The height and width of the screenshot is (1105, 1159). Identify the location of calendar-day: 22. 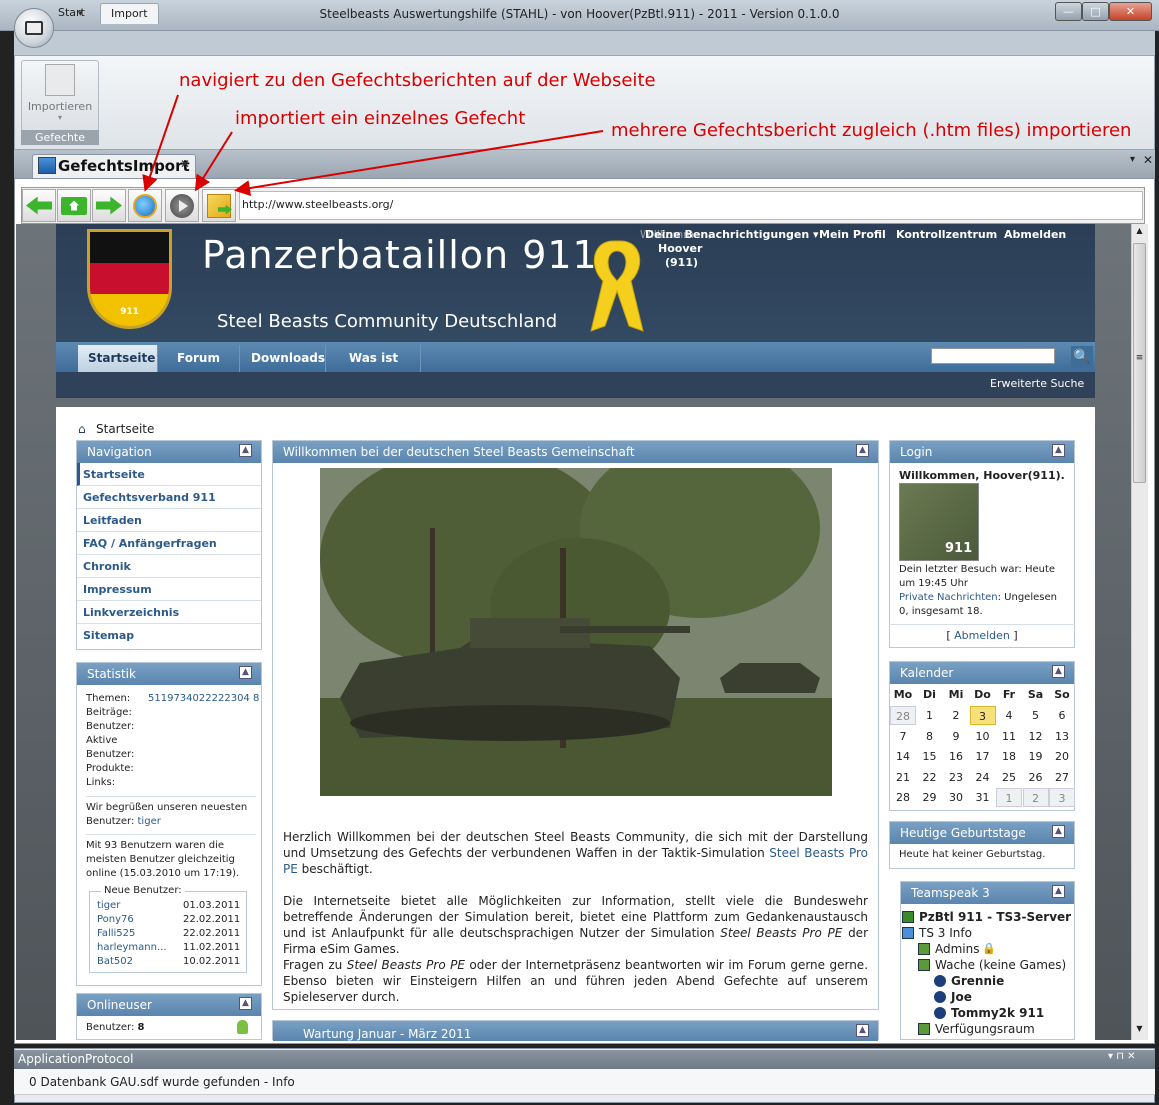
(930, 777).